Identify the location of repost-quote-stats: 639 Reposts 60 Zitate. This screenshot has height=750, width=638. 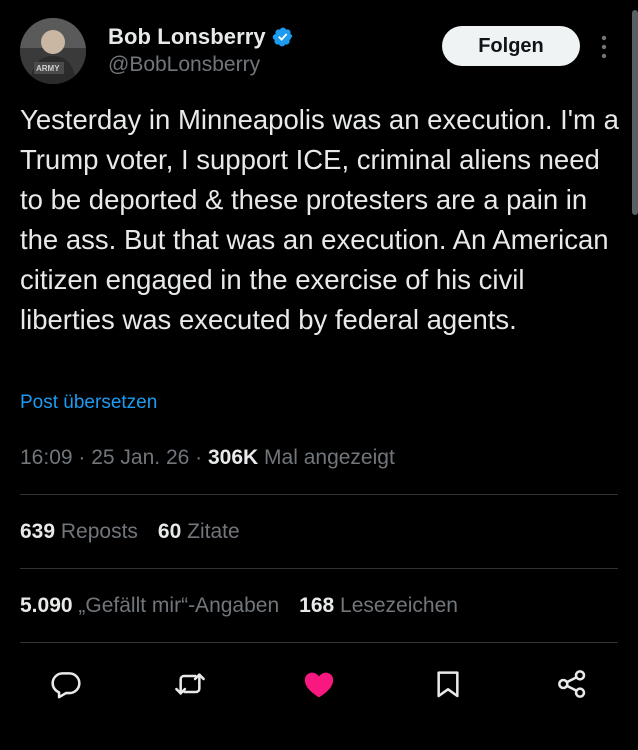
(130, 532).